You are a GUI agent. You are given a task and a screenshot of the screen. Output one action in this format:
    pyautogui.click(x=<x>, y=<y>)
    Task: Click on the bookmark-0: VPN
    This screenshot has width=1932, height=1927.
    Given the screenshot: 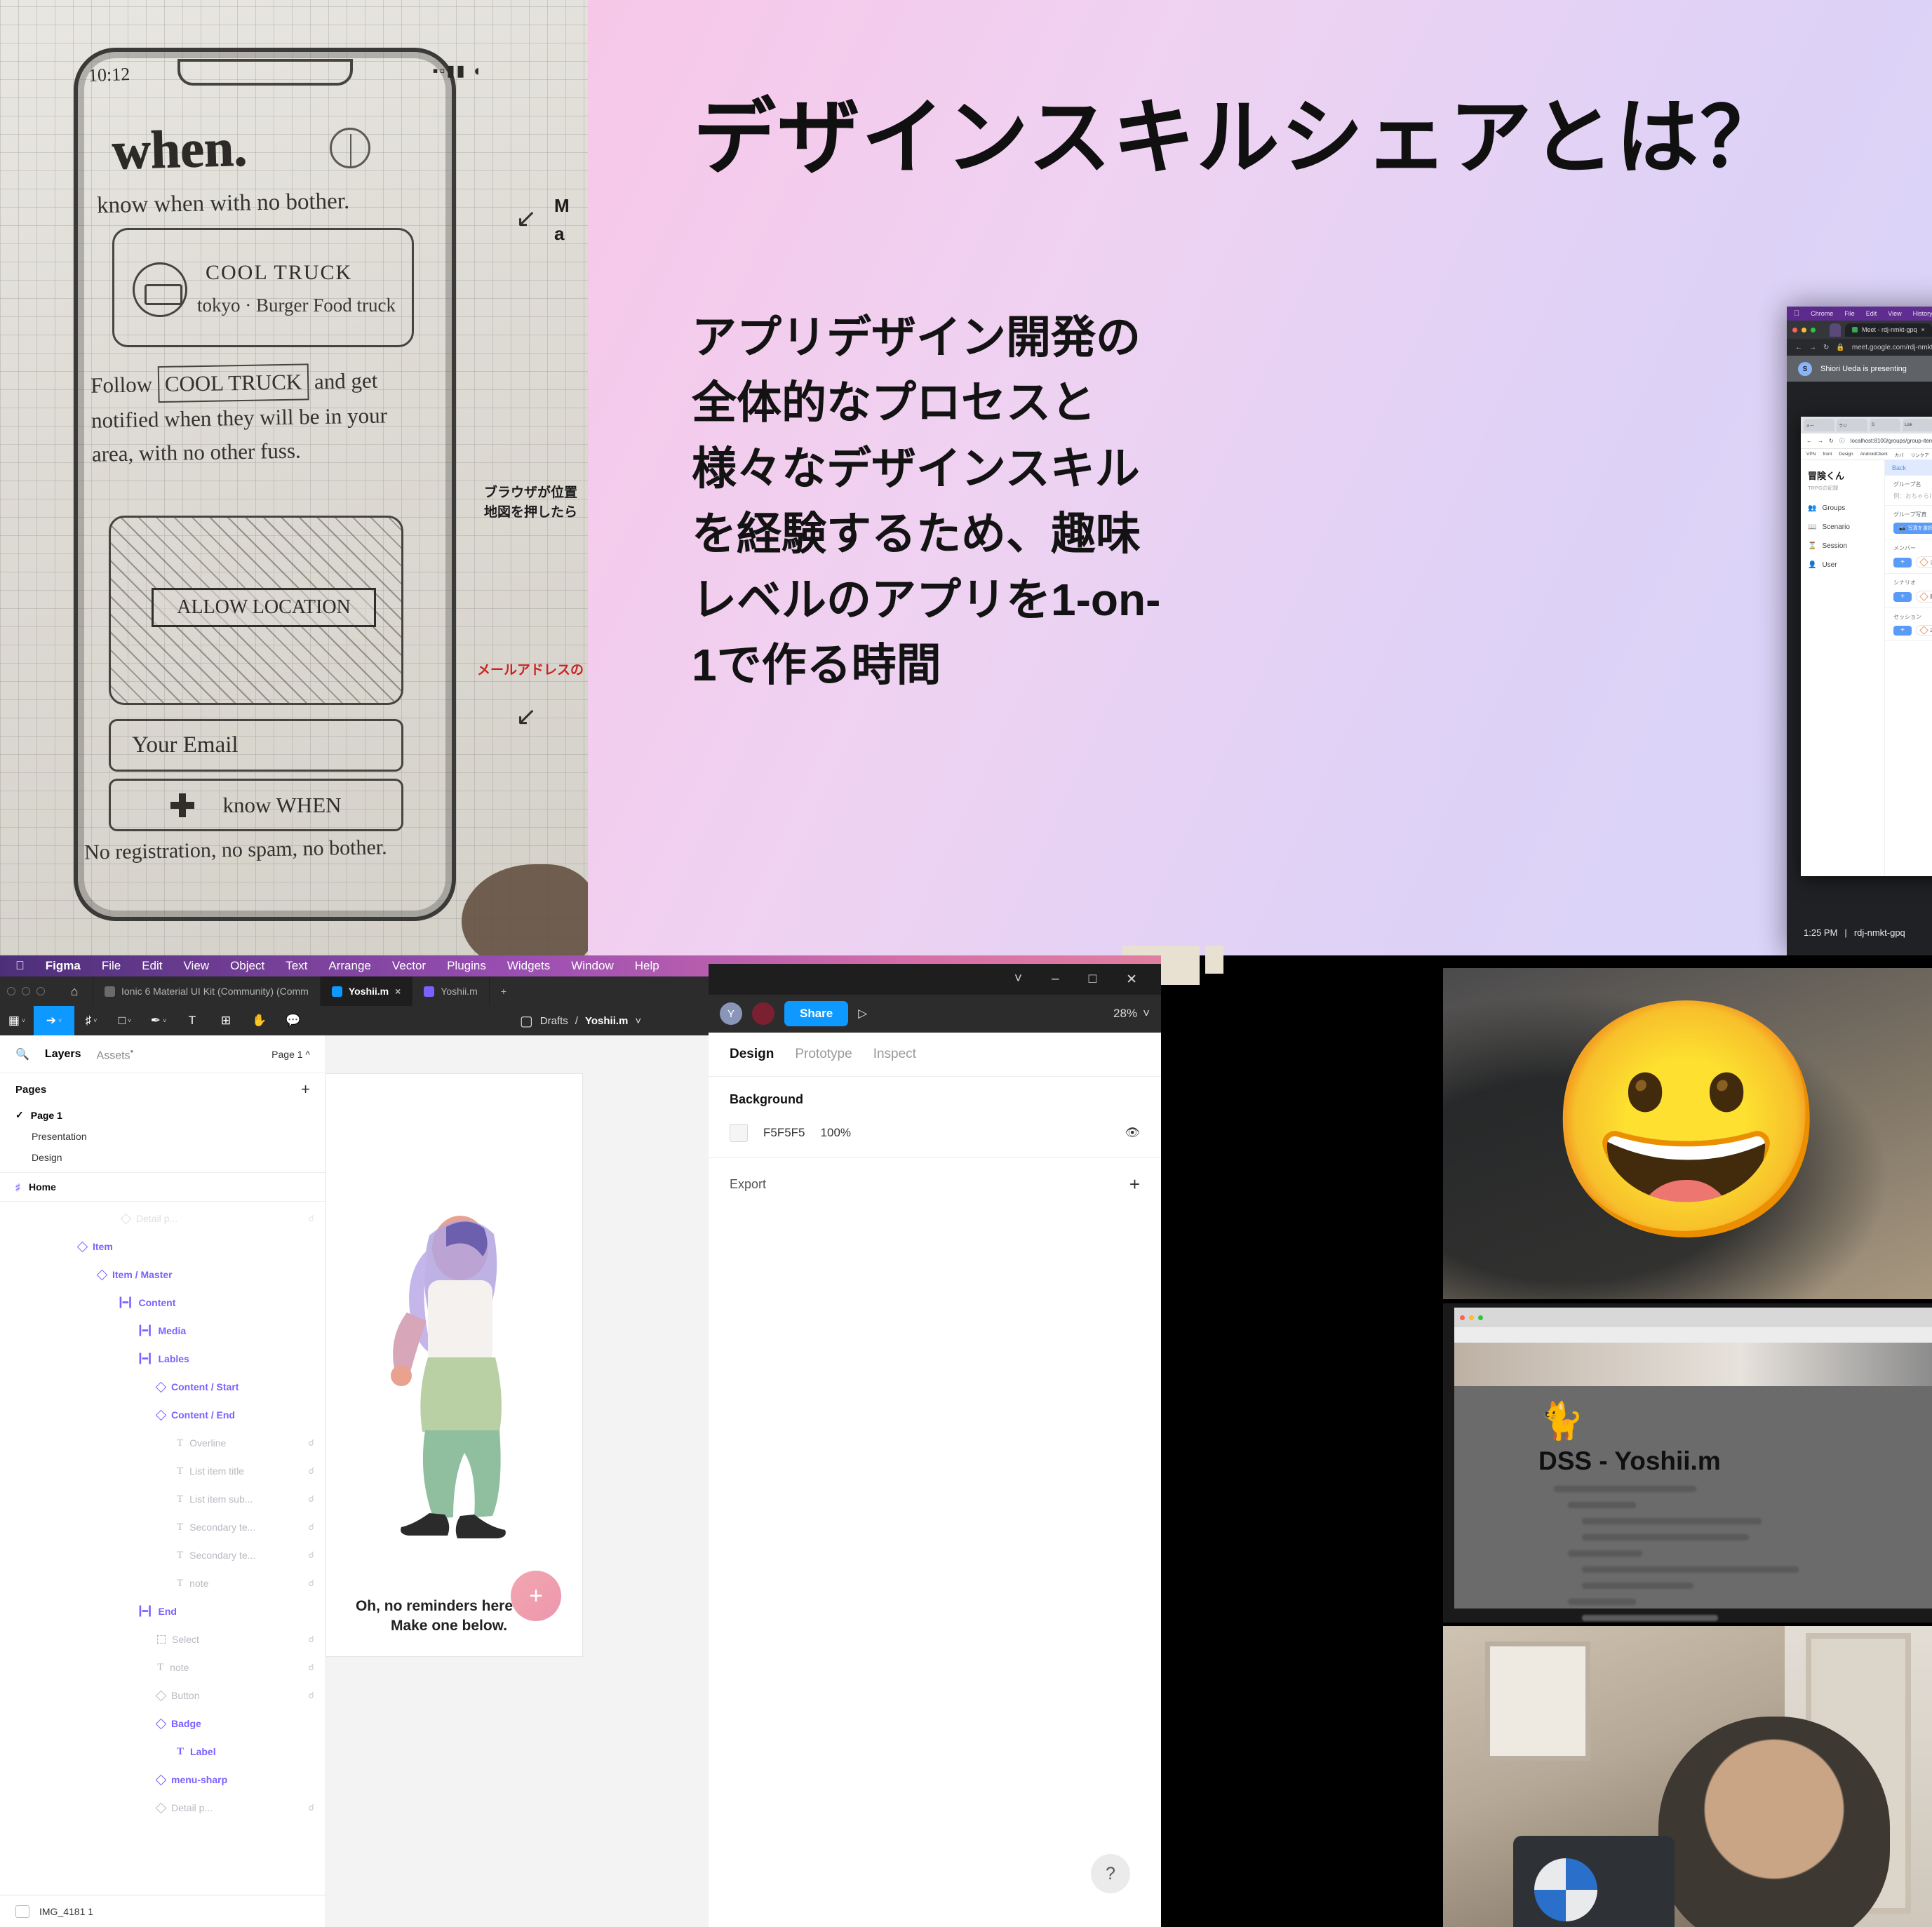 What is the action you would take?
    pyautogui.click(x=1811, y=454)
    